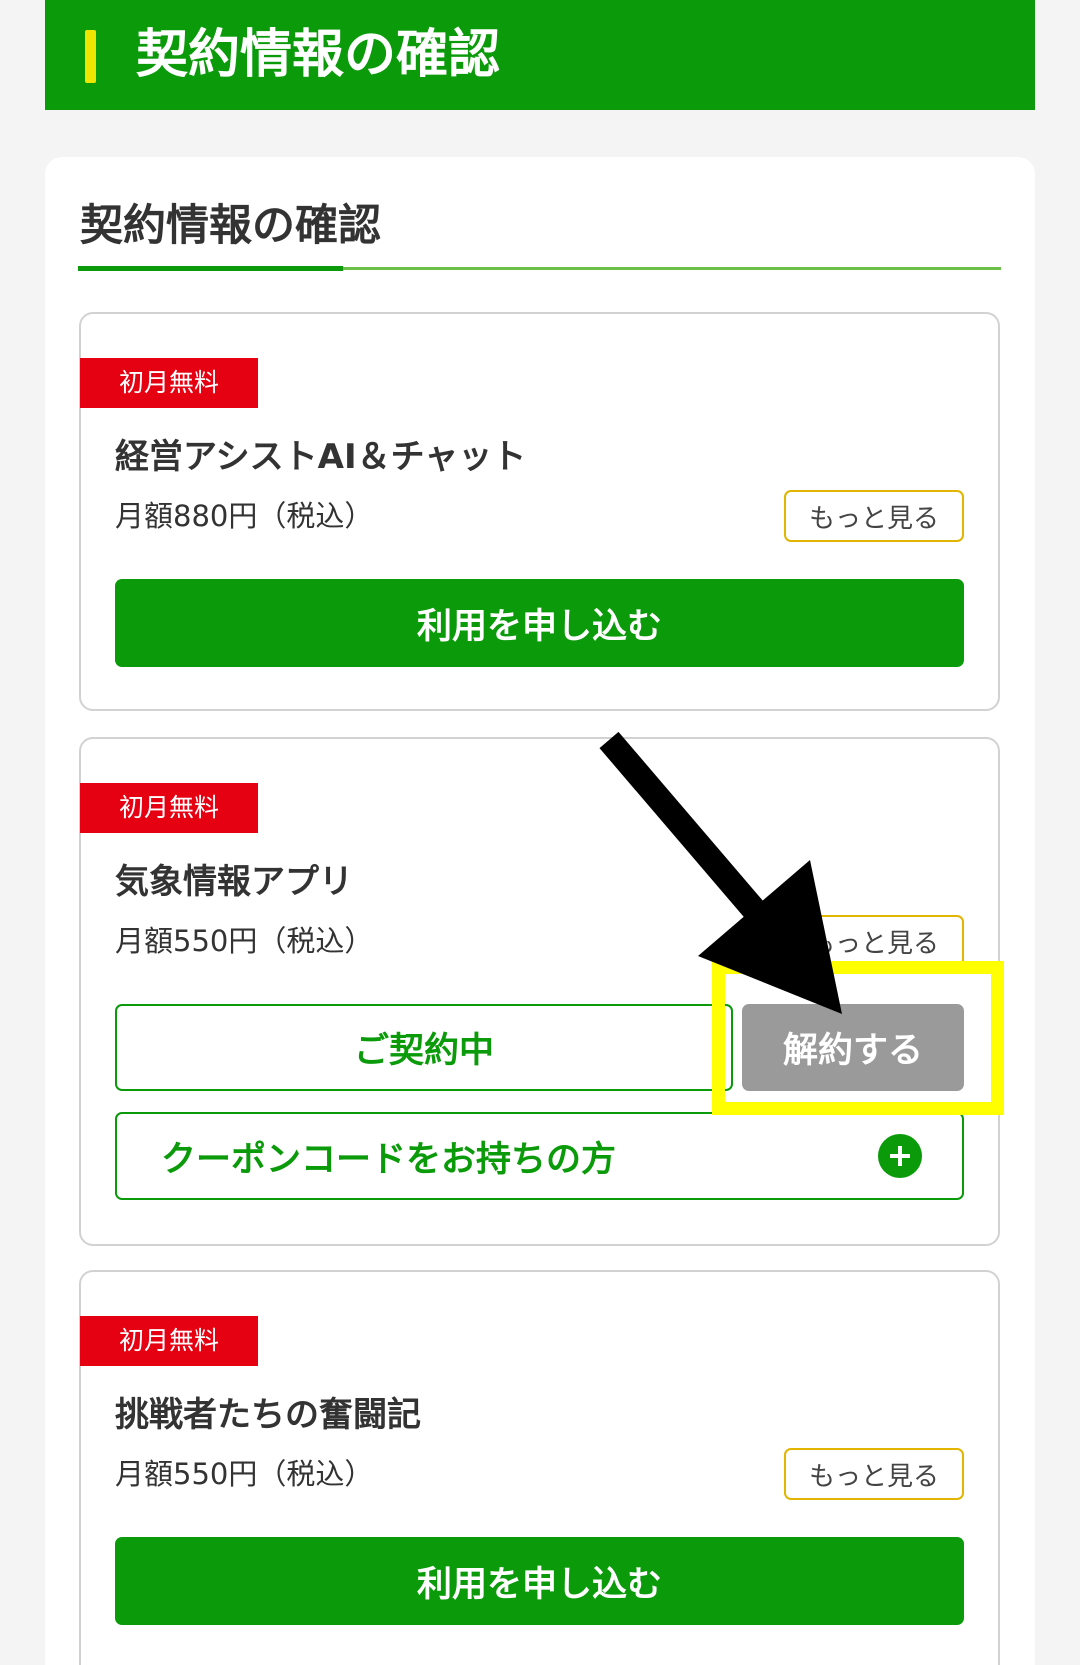 The image size is (1080, 1665). Describe the element at coordinates (389, 1159) in the screenshot. I see `coupon-label: クーポンコードをお持ちの方` at that location.